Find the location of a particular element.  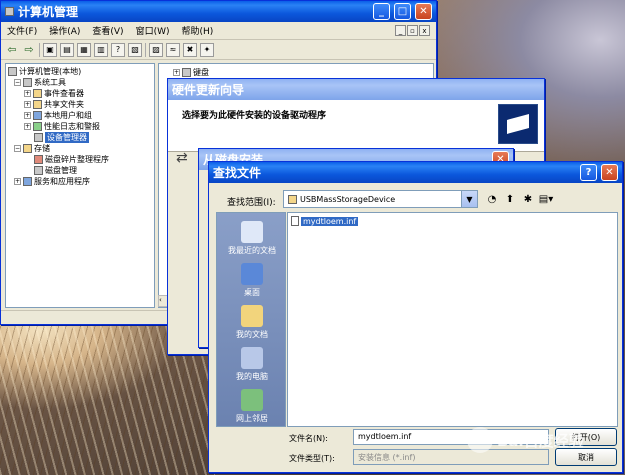

tree-item-storage: − 存储 is located at coordinates (80, 148).